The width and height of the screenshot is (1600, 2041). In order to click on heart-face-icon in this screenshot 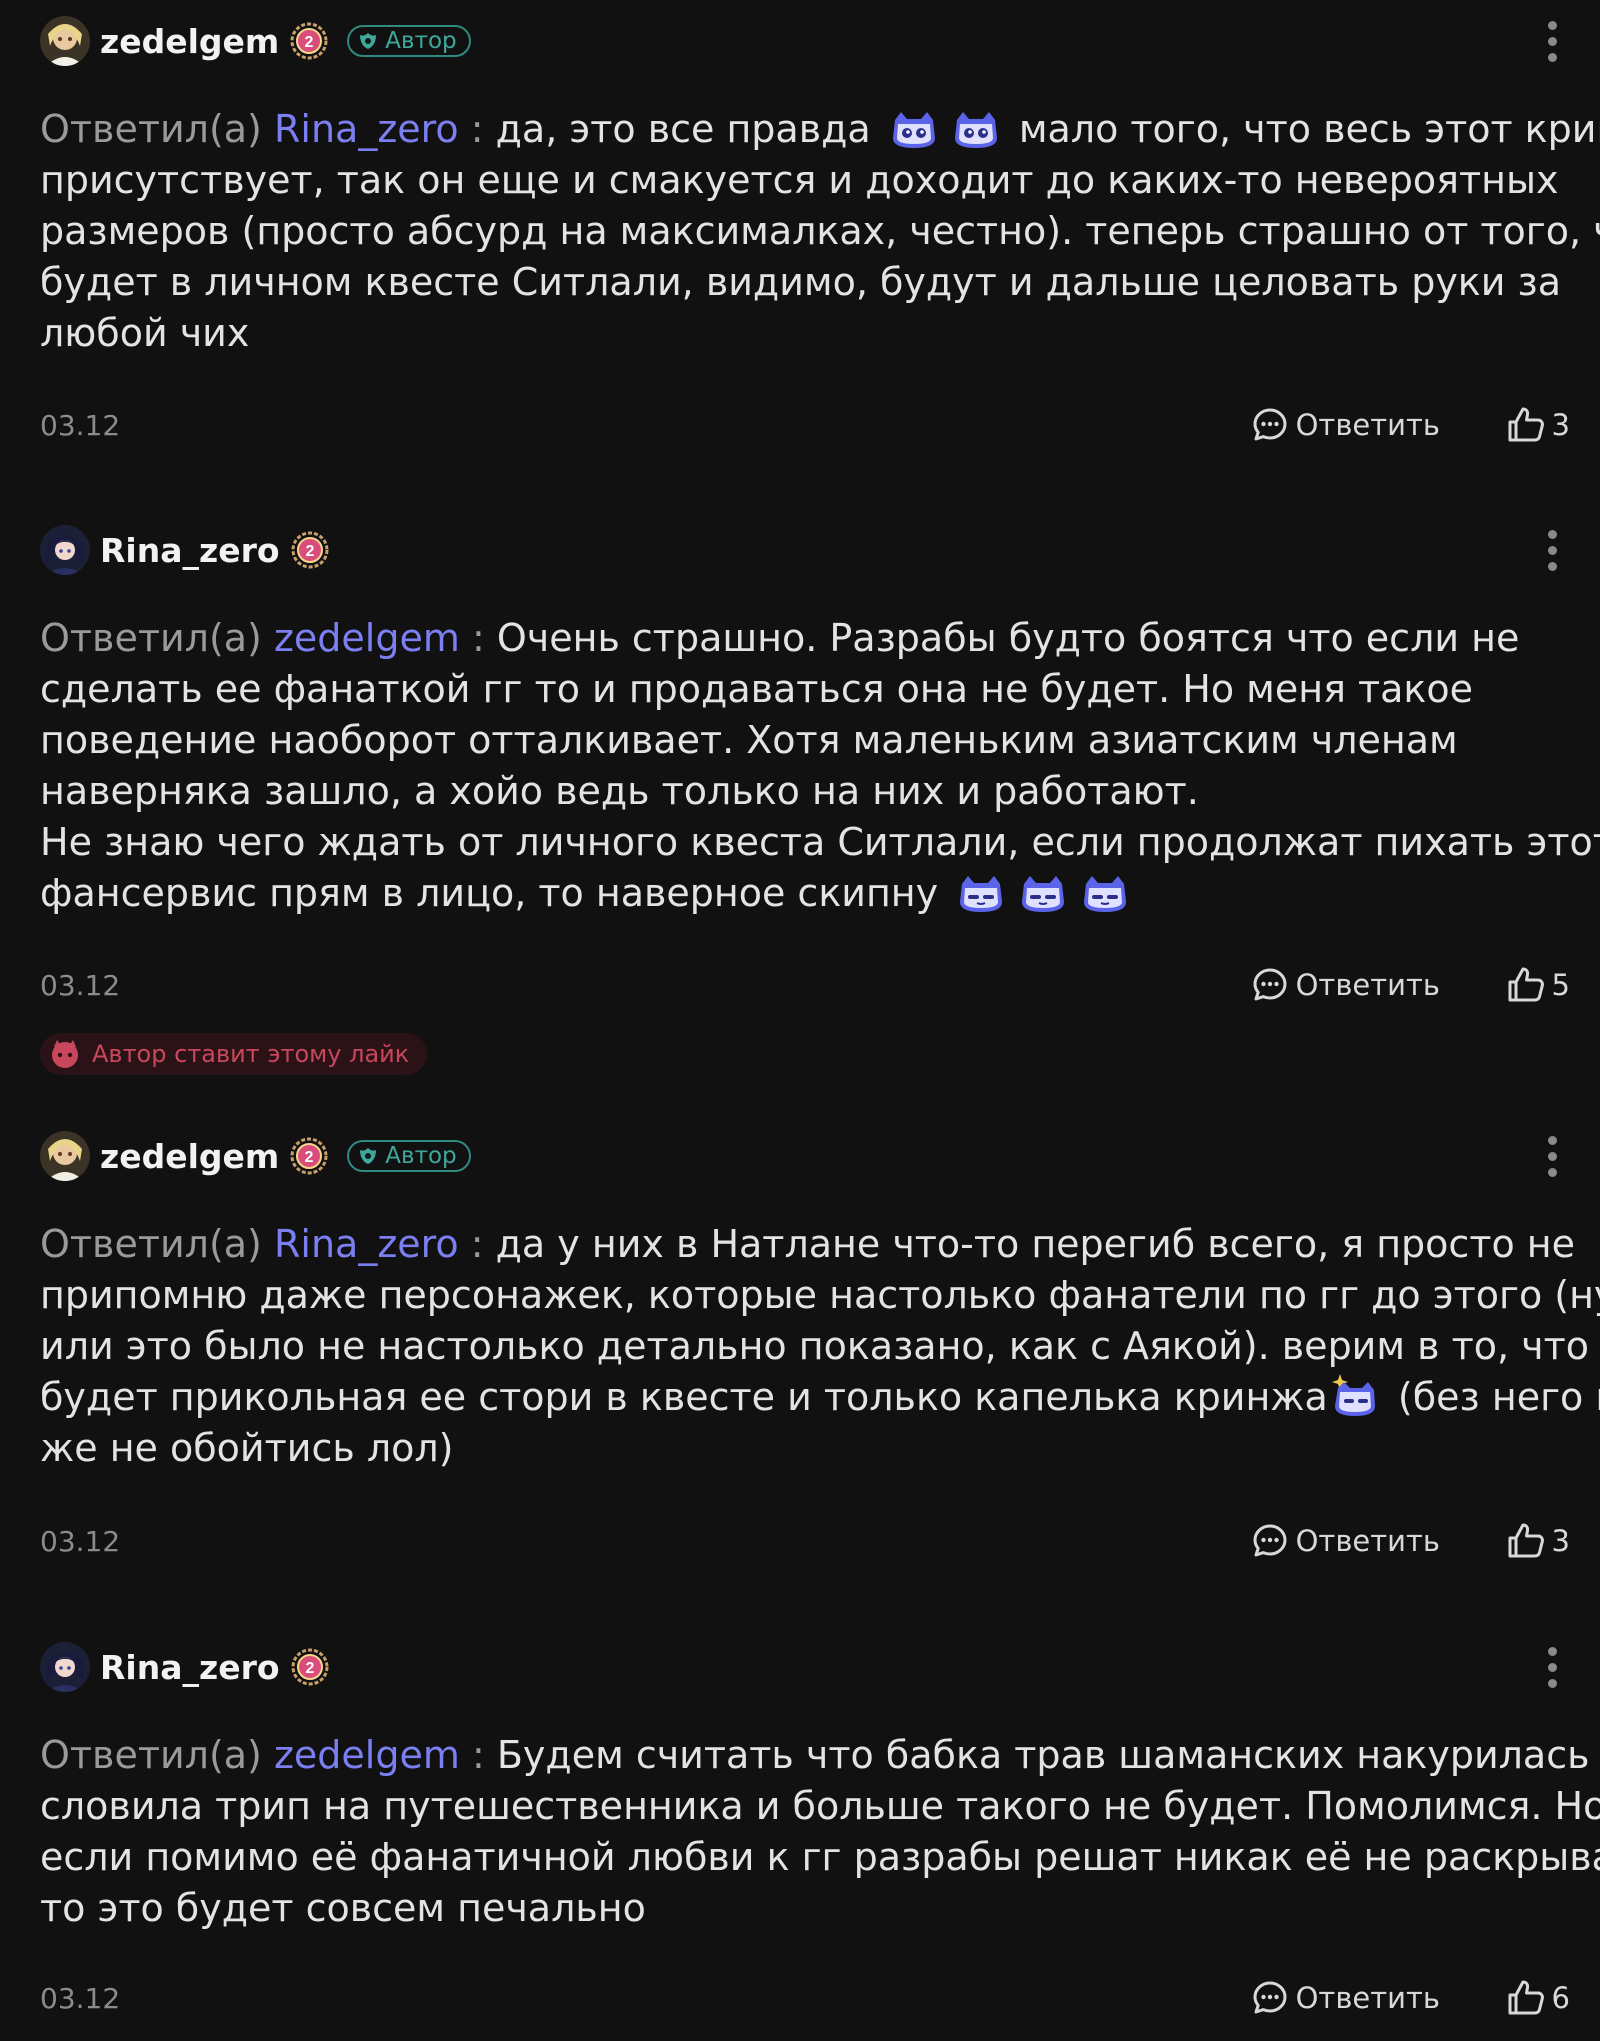, I will do `click(65, 1054)`.